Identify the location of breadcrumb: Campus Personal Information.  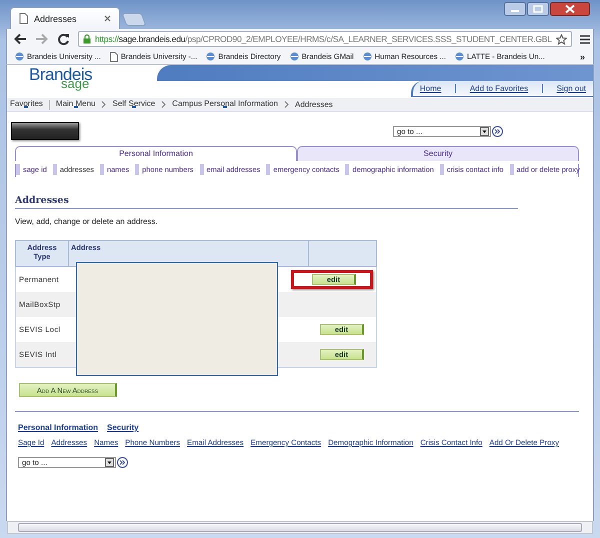
(225, 104).